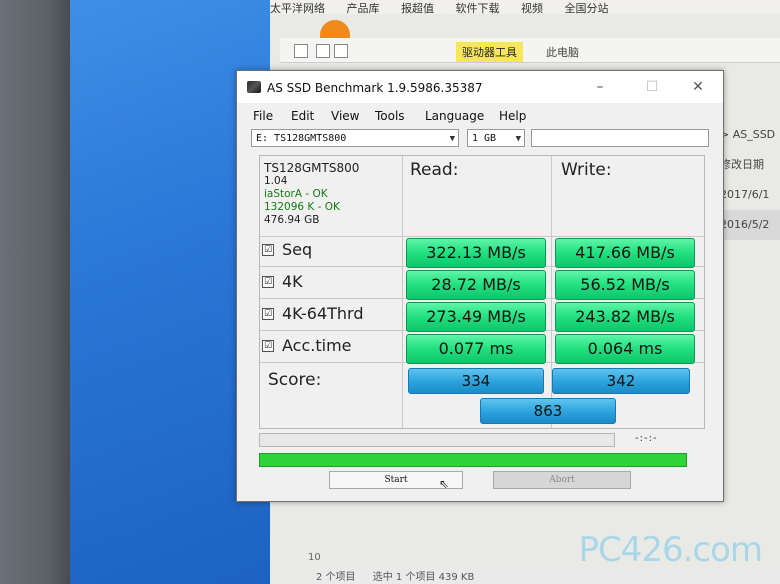 This screenshot has height=584, width=780. What do you see at coordinates (423, 577) in the screenshot?
I see `selection-info: 选中 1 个项目 439 KB` at bounding box center [423, 577].